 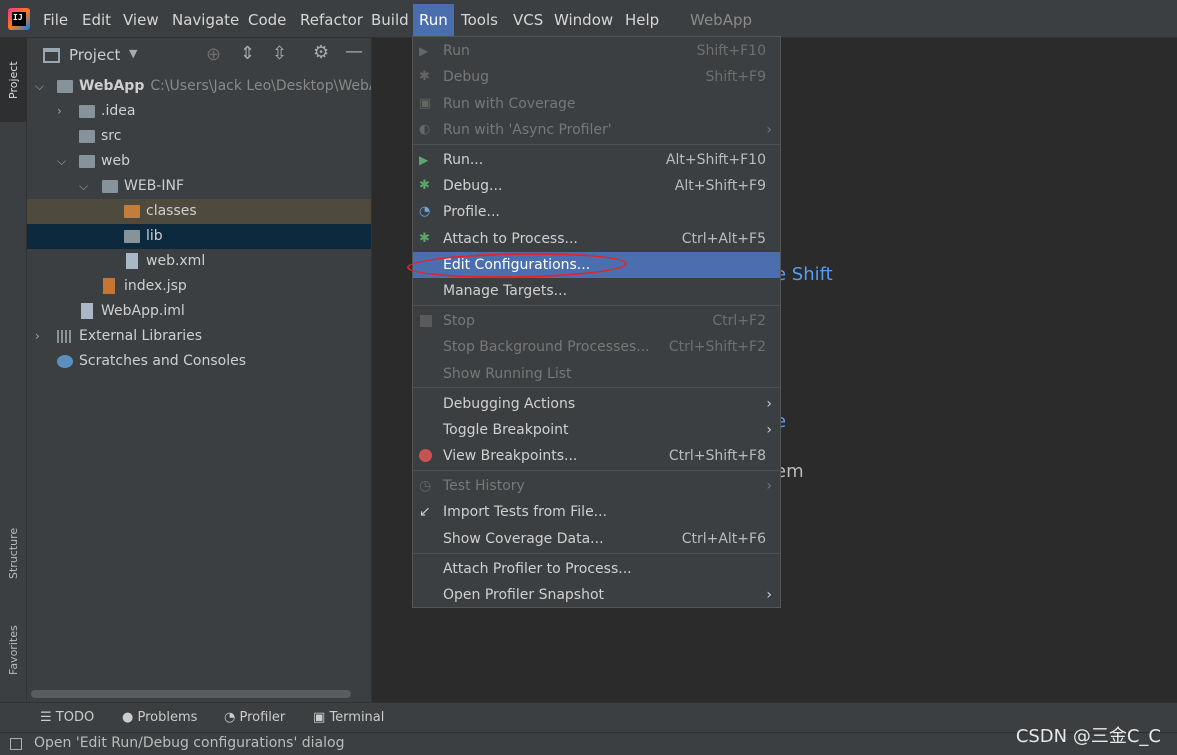 What do you see at coordinates (261, 86) in the screenshot?
I see `tree-path: C:\Users\Jack Leo\Desktop\WebAp` at bounding box center [261, 86].